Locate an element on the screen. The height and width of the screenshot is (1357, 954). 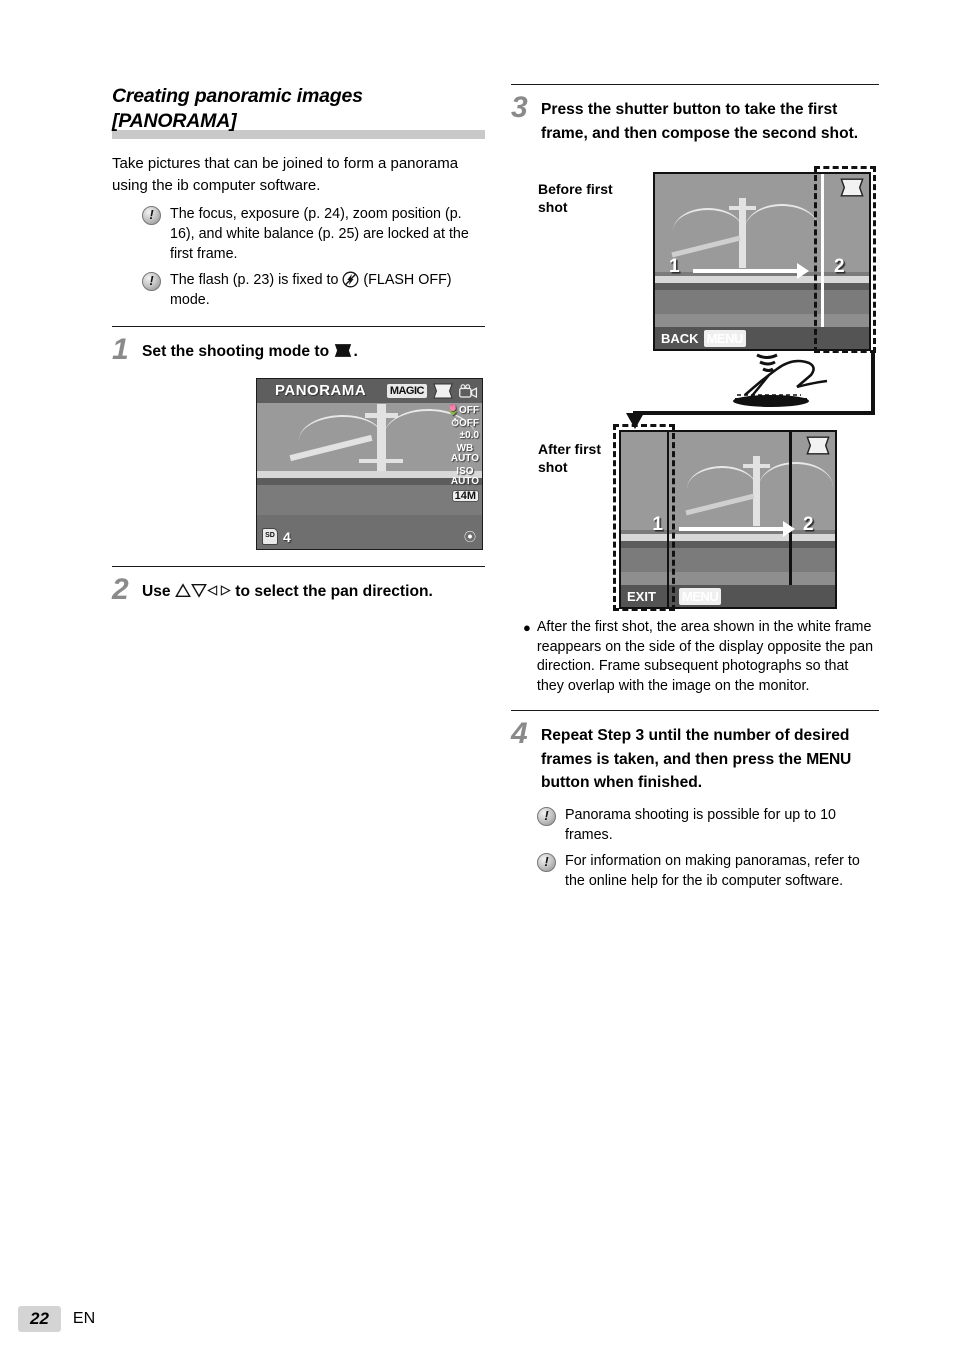
sd-card-icon: SD is located at coordinates (270, 536).